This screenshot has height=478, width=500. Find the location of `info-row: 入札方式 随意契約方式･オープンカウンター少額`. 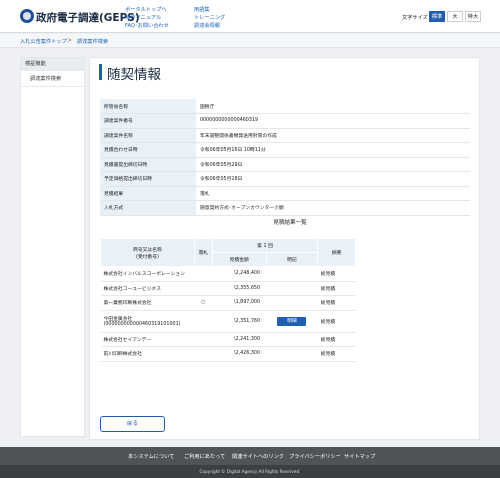

info-row: 入札方式 随意契約方式･オープンカウンター少額 is located at coordinates (285, 208).